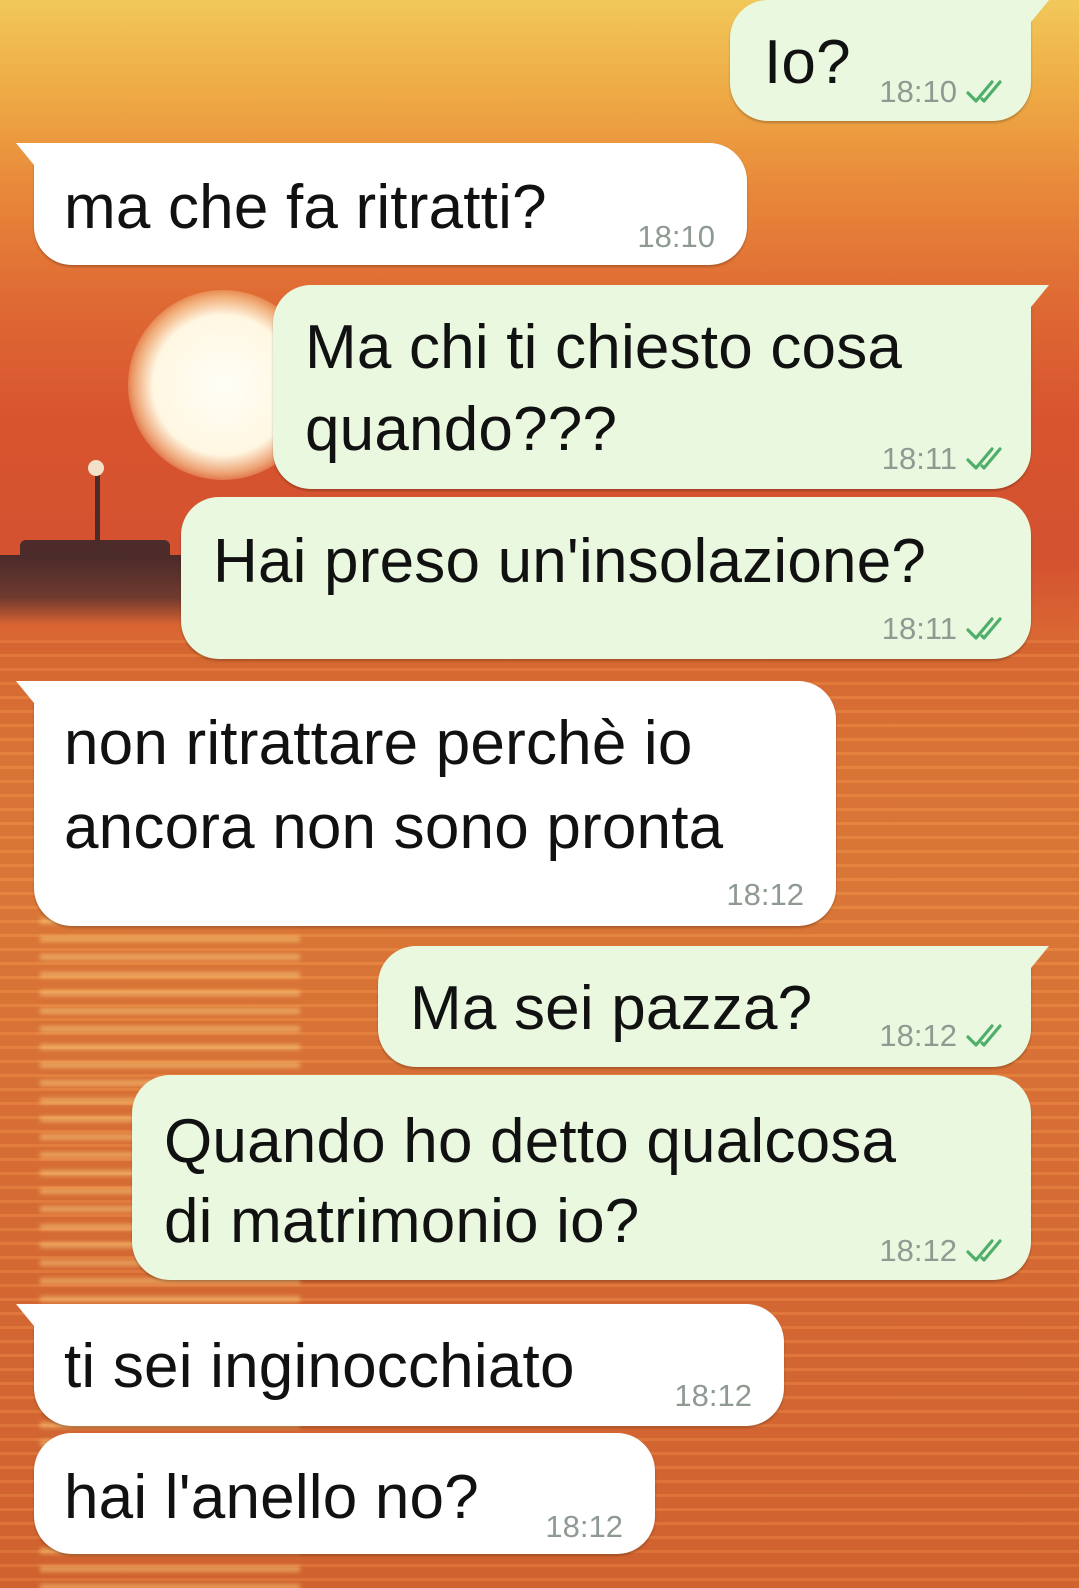 This screenshot has width=1079, height=1588. I want to click on message-text-line: di matrimonio io?, so click(402, 1221).